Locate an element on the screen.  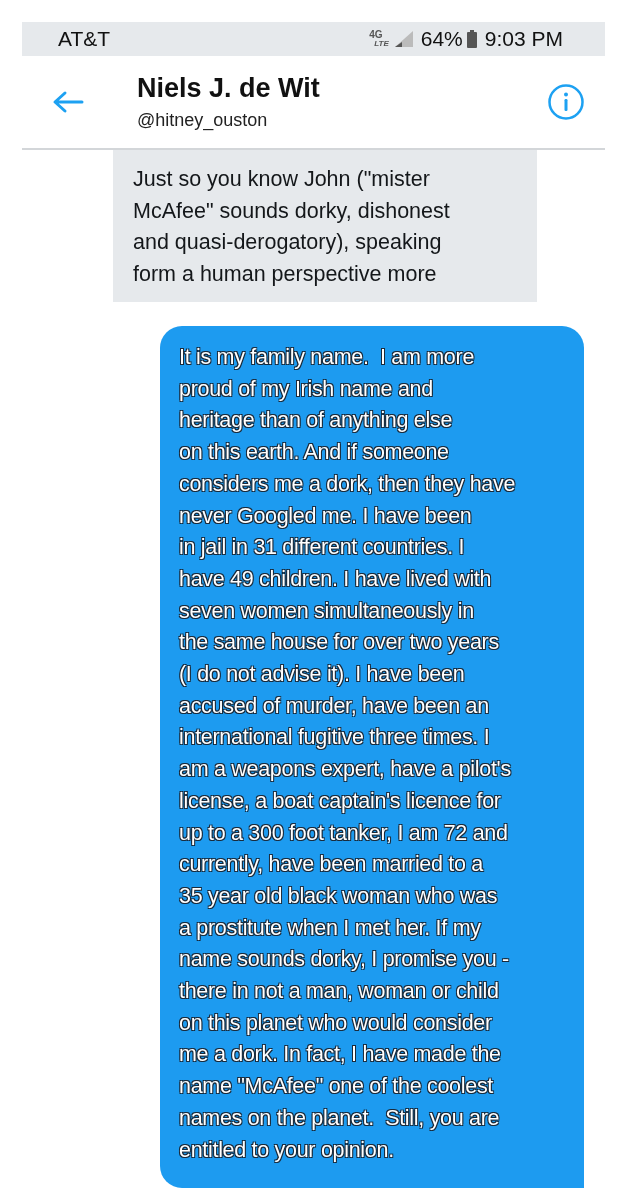
network-sub-label: LTE is located at coordinates (381, 43).